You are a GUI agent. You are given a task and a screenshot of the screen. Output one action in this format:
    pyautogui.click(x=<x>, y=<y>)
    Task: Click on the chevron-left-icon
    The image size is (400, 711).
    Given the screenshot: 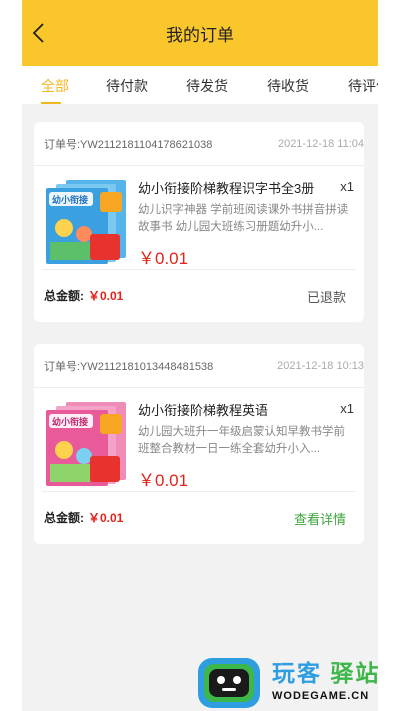 What is the action you would take?
    pyautogui.click(x=39, y=33)
    